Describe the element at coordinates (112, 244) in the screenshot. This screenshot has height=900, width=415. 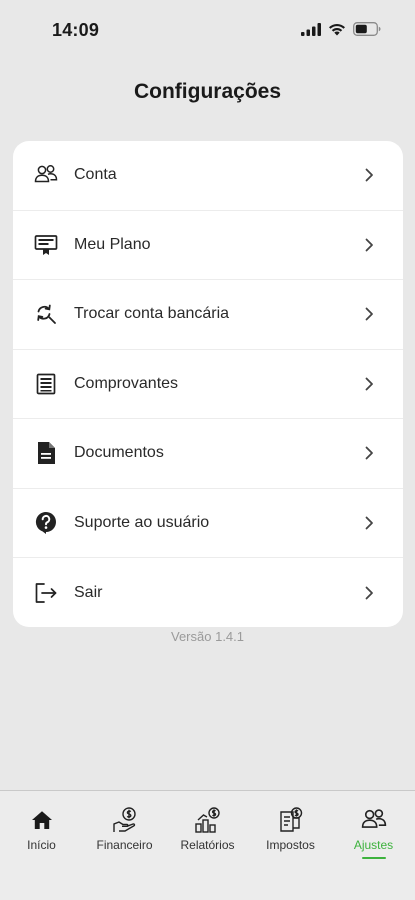
I see `settings-item-label: Meu Plano` at that location.